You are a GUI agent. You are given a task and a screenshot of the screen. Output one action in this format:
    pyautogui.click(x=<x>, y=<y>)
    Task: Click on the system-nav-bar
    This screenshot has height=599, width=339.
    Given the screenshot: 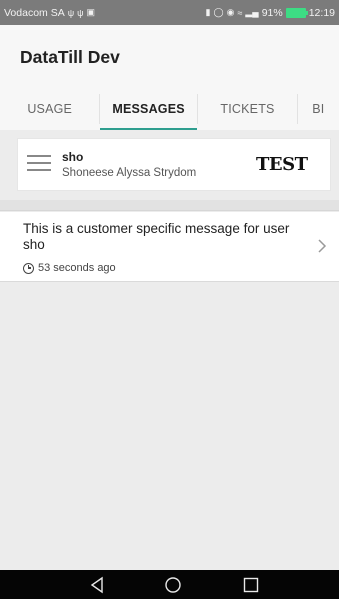 What is the action you would take?
    pyautogui.click(x=169, y=584)
    